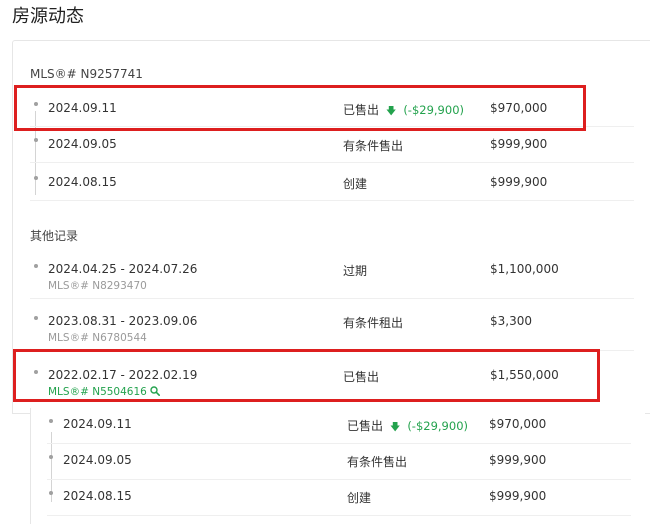 The height and width of the screenshot is (524, 650). What do you see at coordinates (373, 323) in the screenshot?
I see `record-status: 有条件租出` at bounding box center [373, 323].